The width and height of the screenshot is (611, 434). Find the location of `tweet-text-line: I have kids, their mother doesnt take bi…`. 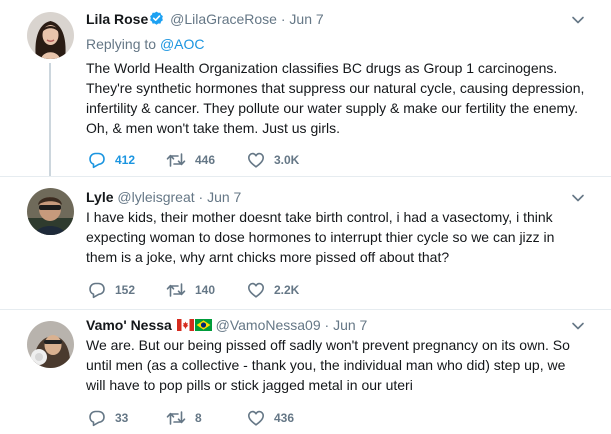

tweet-text-line: I have kids, their mother doesnt take bi… is located at coordinates (319, 217).